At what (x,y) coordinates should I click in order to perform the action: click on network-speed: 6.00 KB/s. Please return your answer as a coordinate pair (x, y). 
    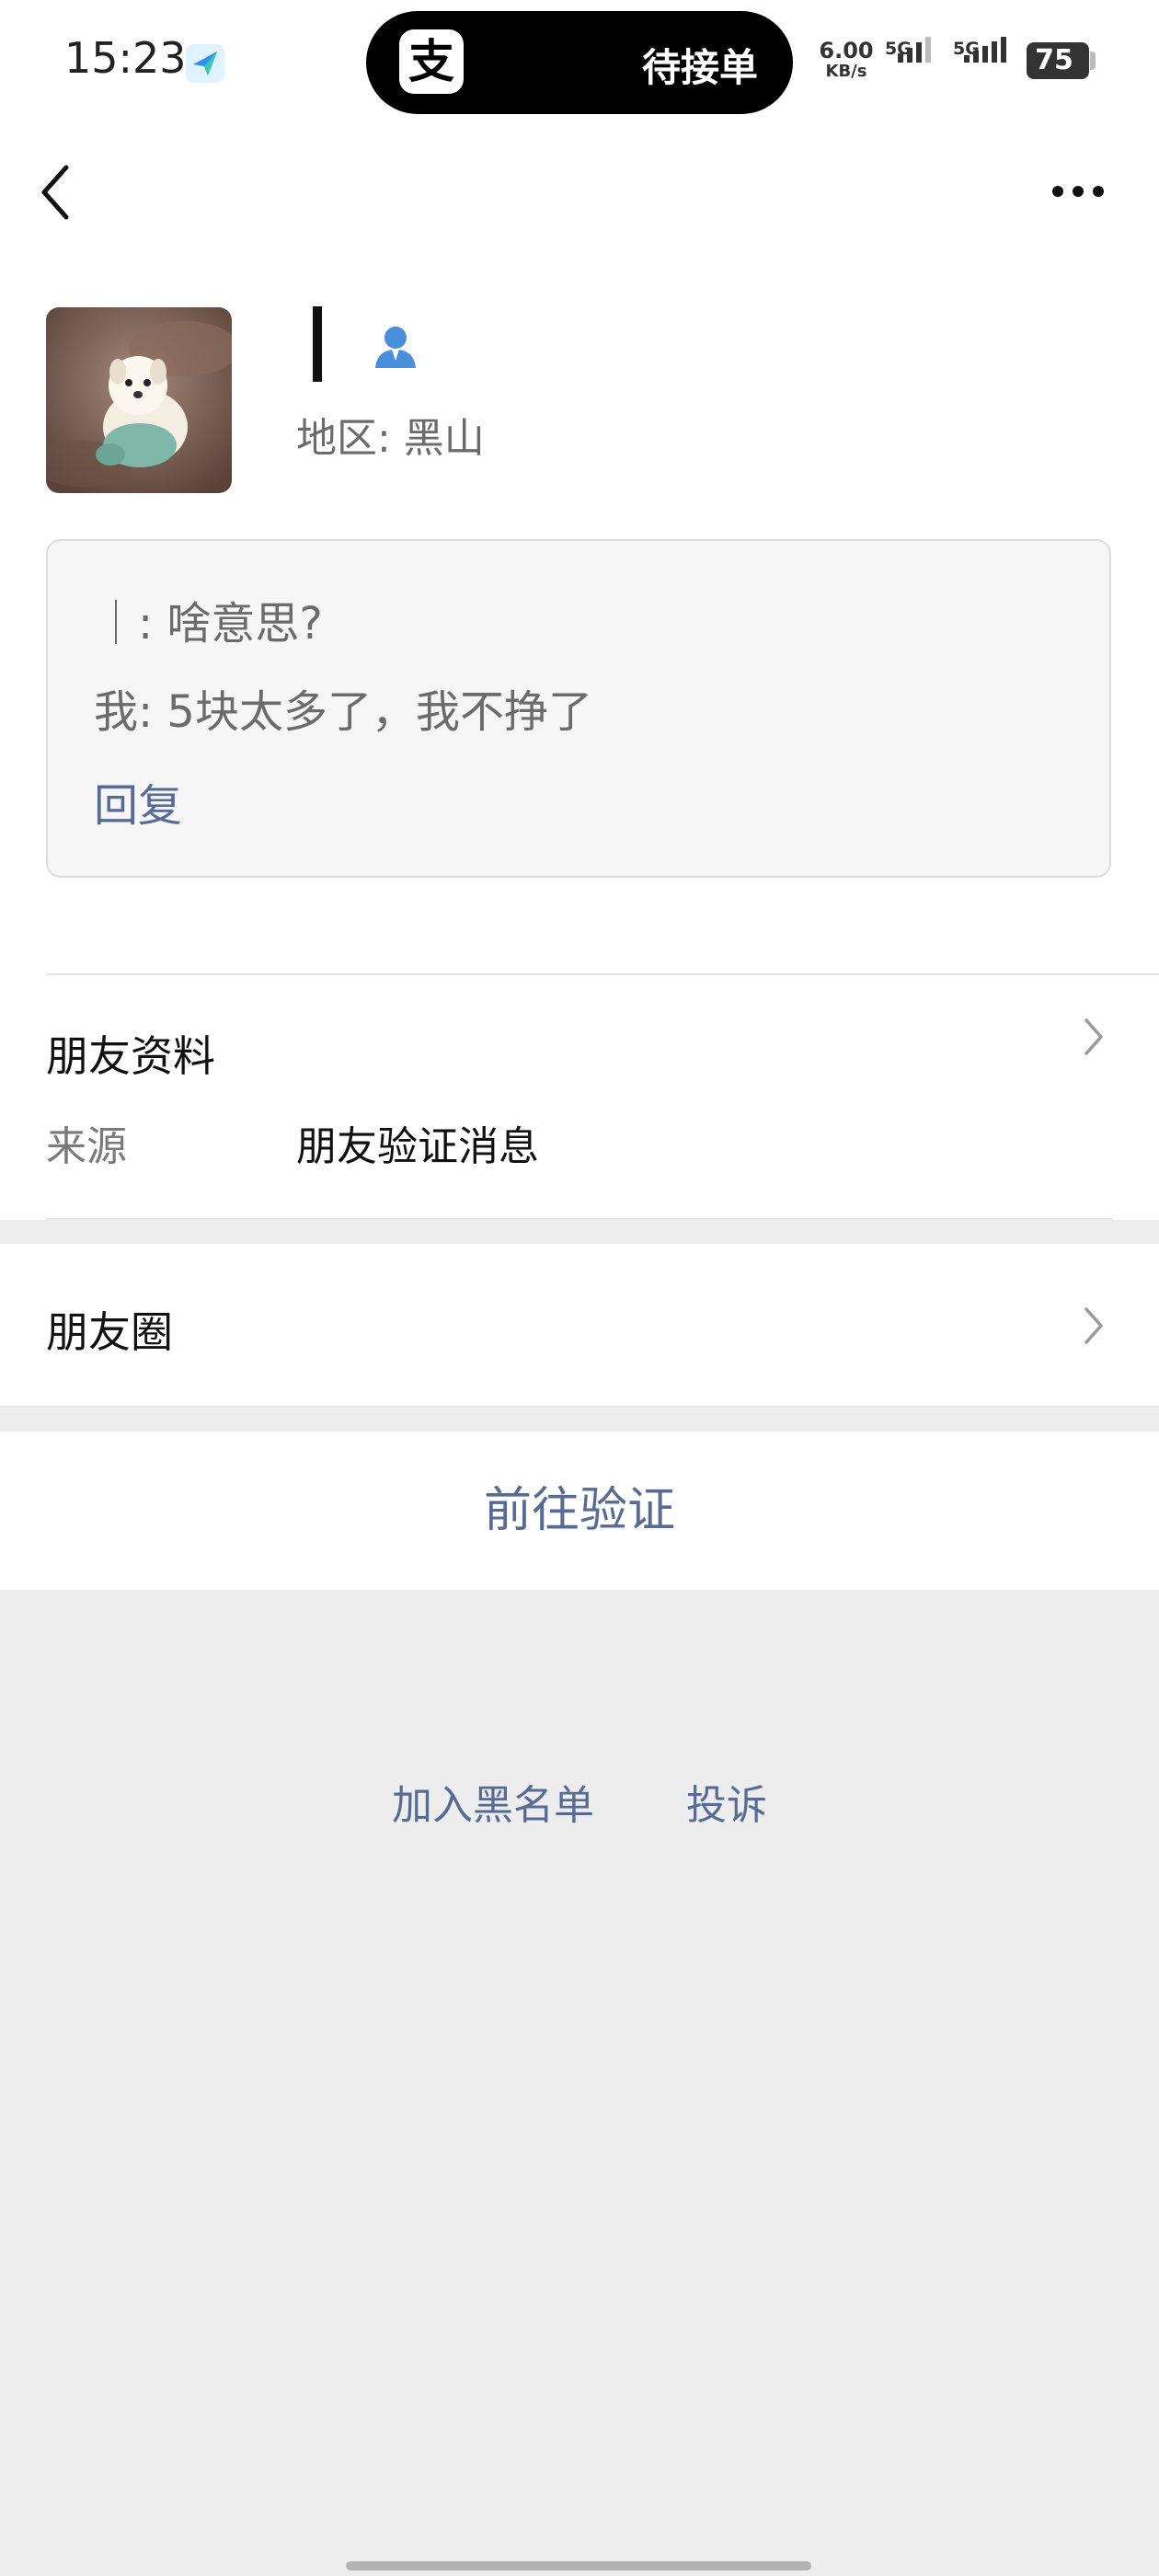
    Looking at the image, I should click on (846, 60).